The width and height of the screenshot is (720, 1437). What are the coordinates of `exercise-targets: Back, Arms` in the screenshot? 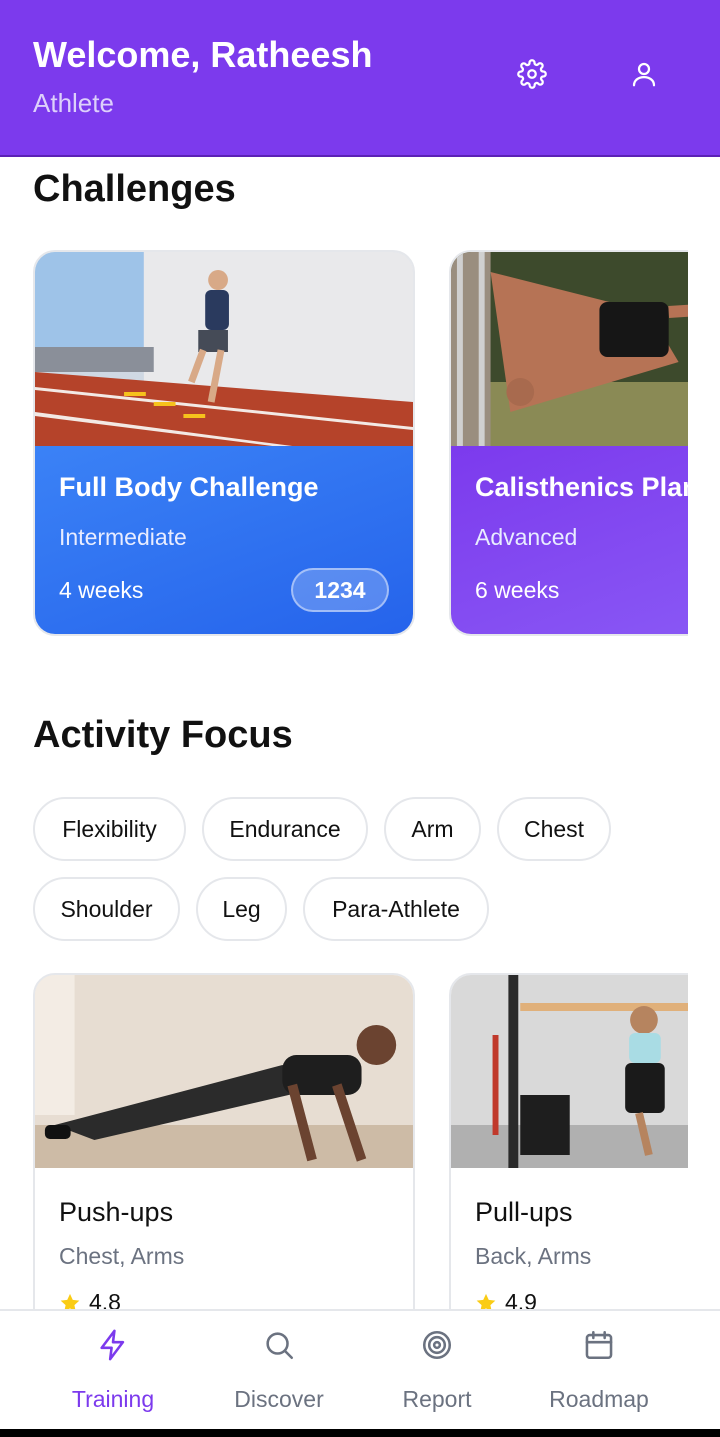 It's located at (533, 1256).